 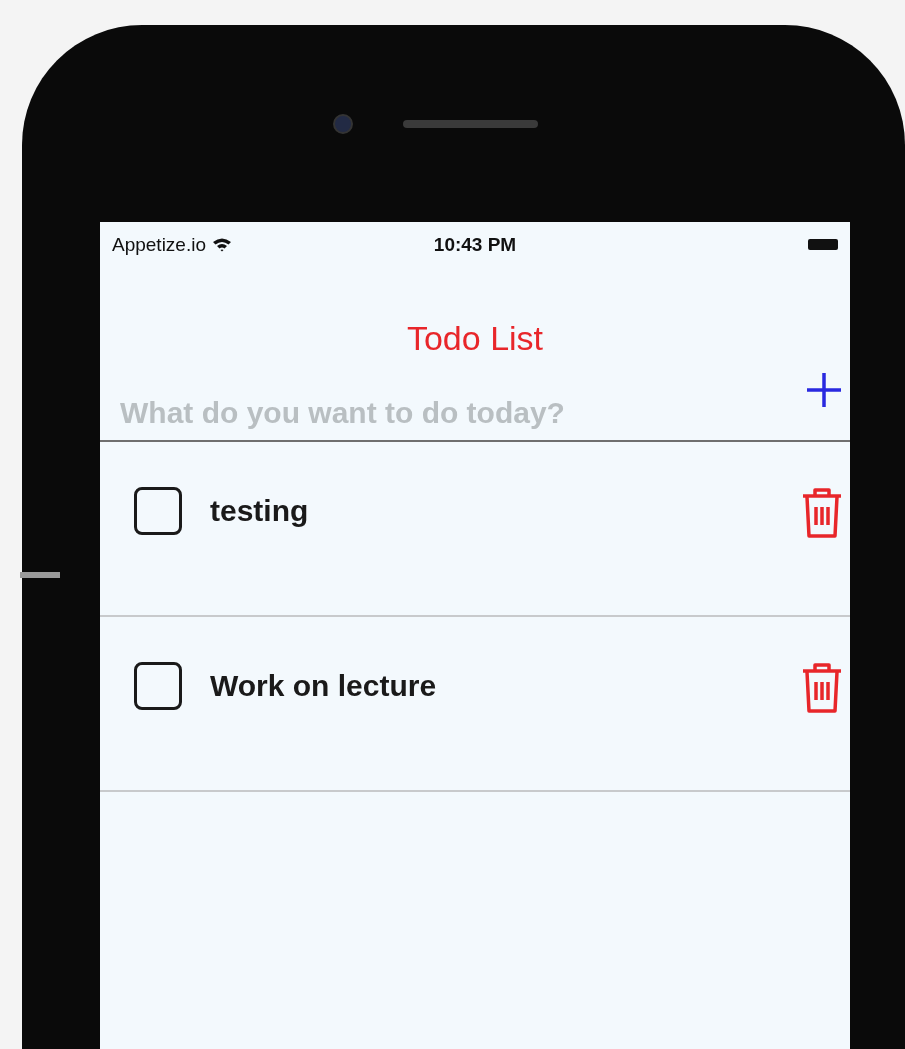 What do you see at coordinates (342, 123) in the screenshot?
I see `camera-icon` at bounding box center [342, 123].